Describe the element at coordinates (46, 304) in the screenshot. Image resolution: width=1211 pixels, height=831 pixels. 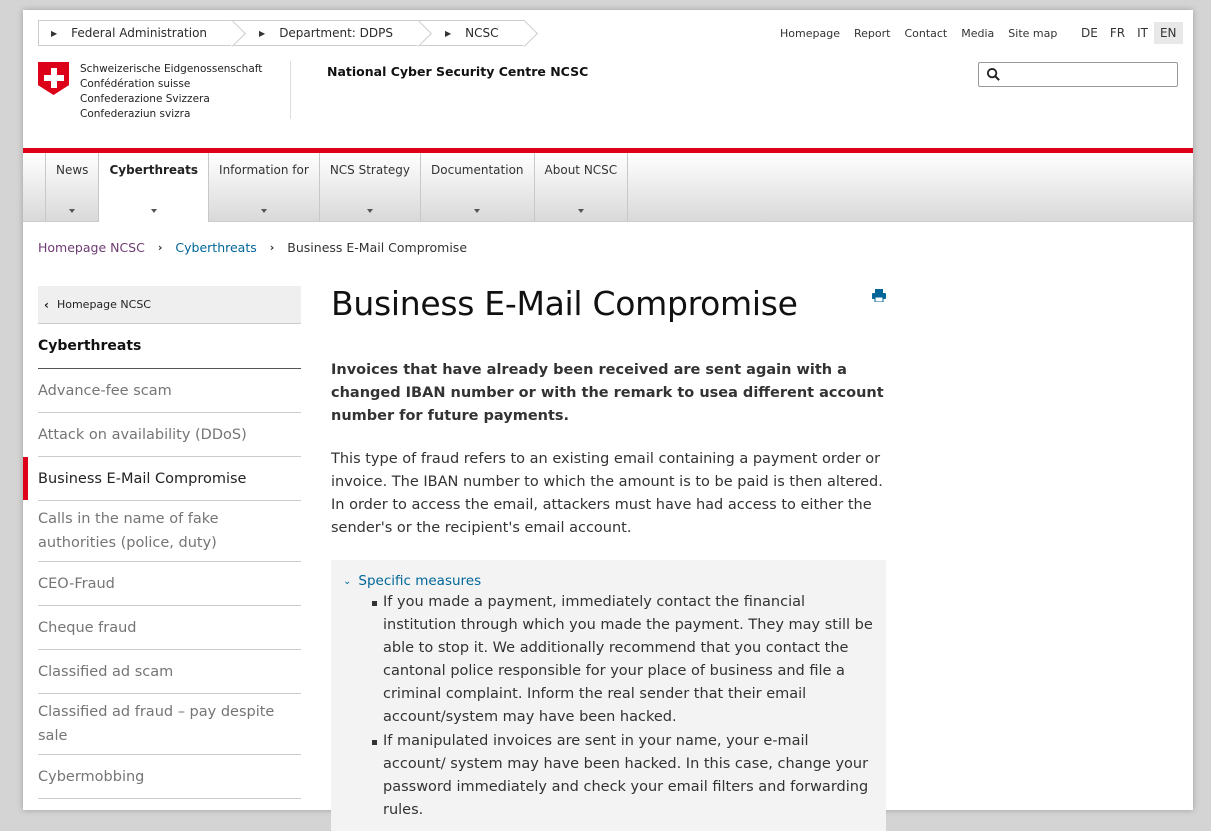
I see `chevron-left-icon: ‹` at that location.